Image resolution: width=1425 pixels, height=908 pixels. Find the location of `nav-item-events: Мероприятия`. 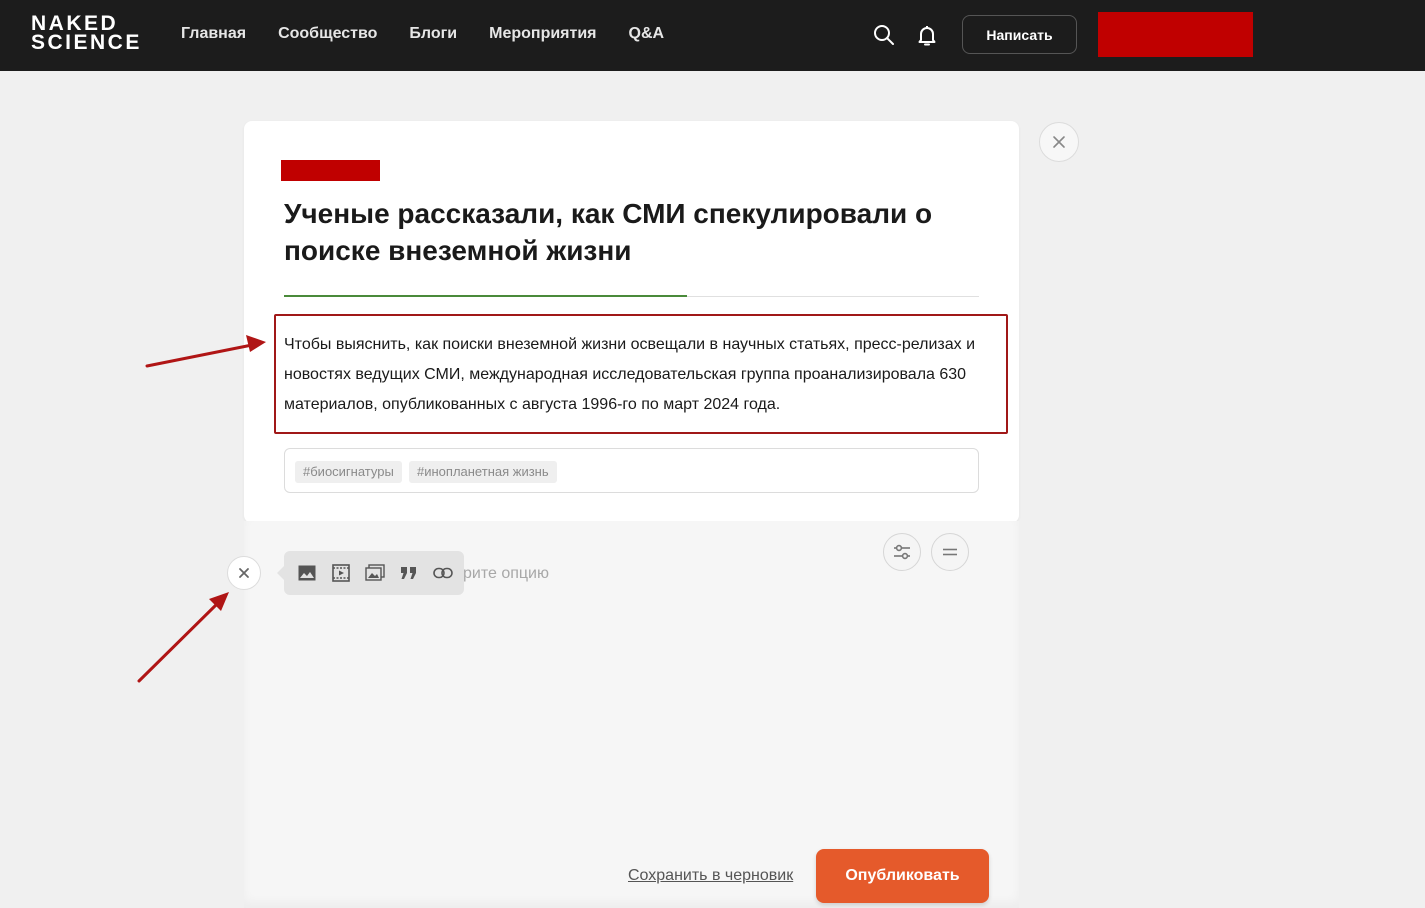

nav-item-events: Мероприятия is located at coordinates (542, 34).